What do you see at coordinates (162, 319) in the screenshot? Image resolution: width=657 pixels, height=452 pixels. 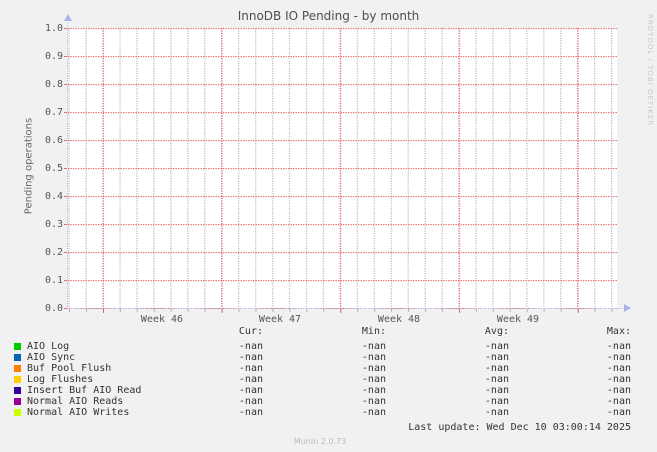 I see `x-tick-label: Week 46` at bounding box center [162, 319].